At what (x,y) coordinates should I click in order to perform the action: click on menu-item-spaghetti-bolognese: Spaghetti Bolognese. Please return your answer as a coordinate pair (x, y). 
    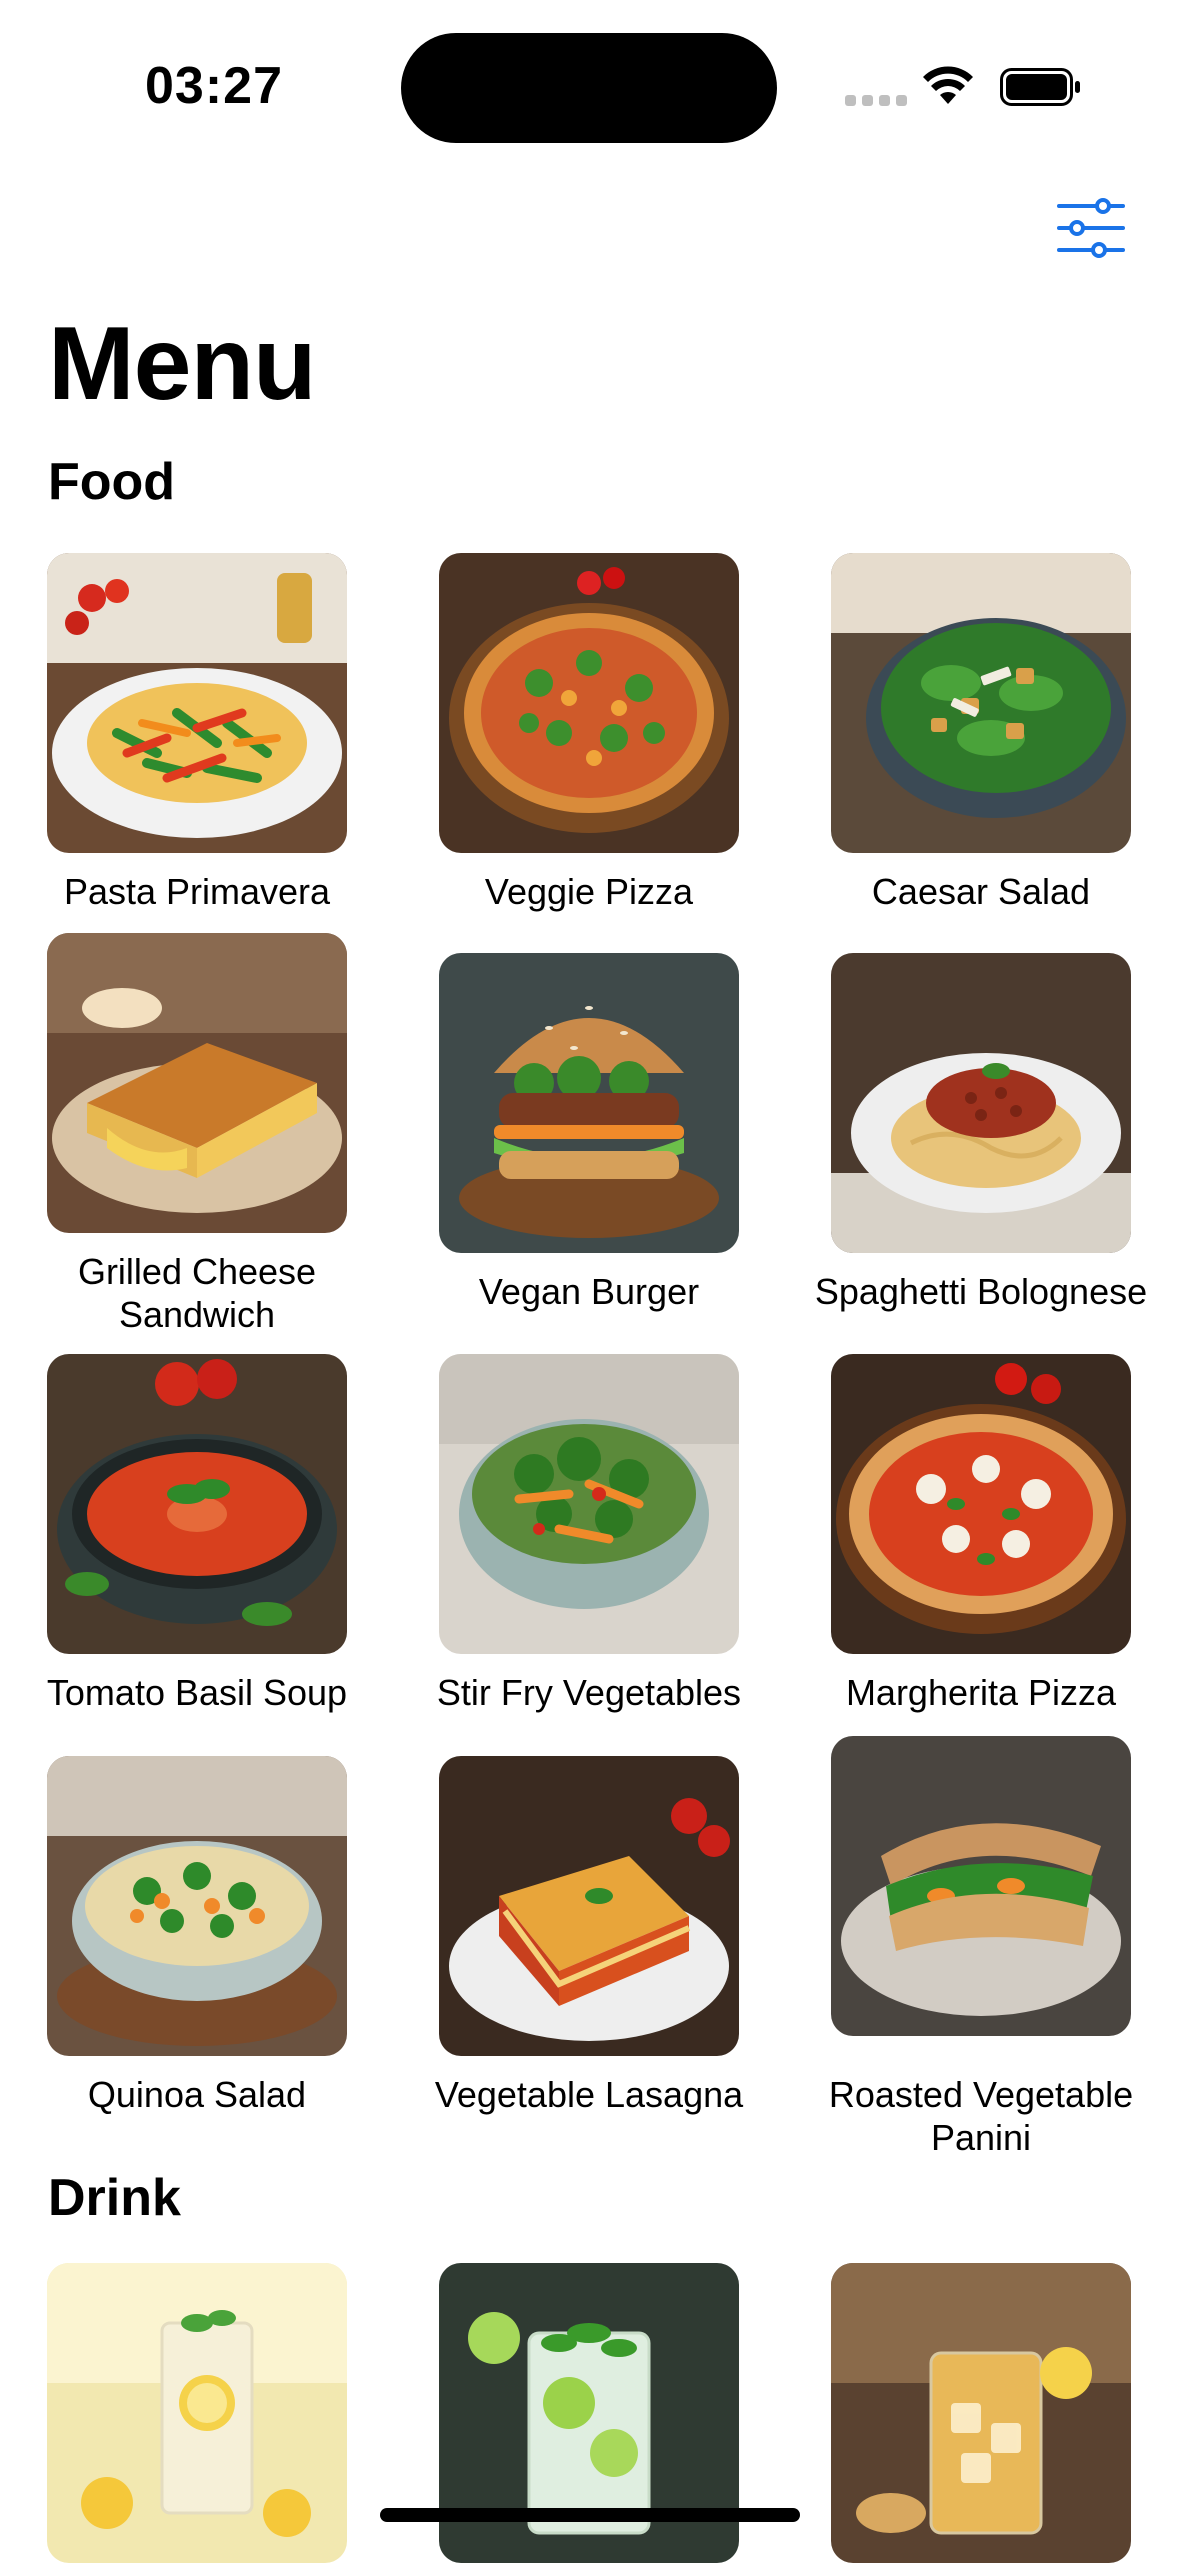
    Looking at the image, I should click on (981, 1132).